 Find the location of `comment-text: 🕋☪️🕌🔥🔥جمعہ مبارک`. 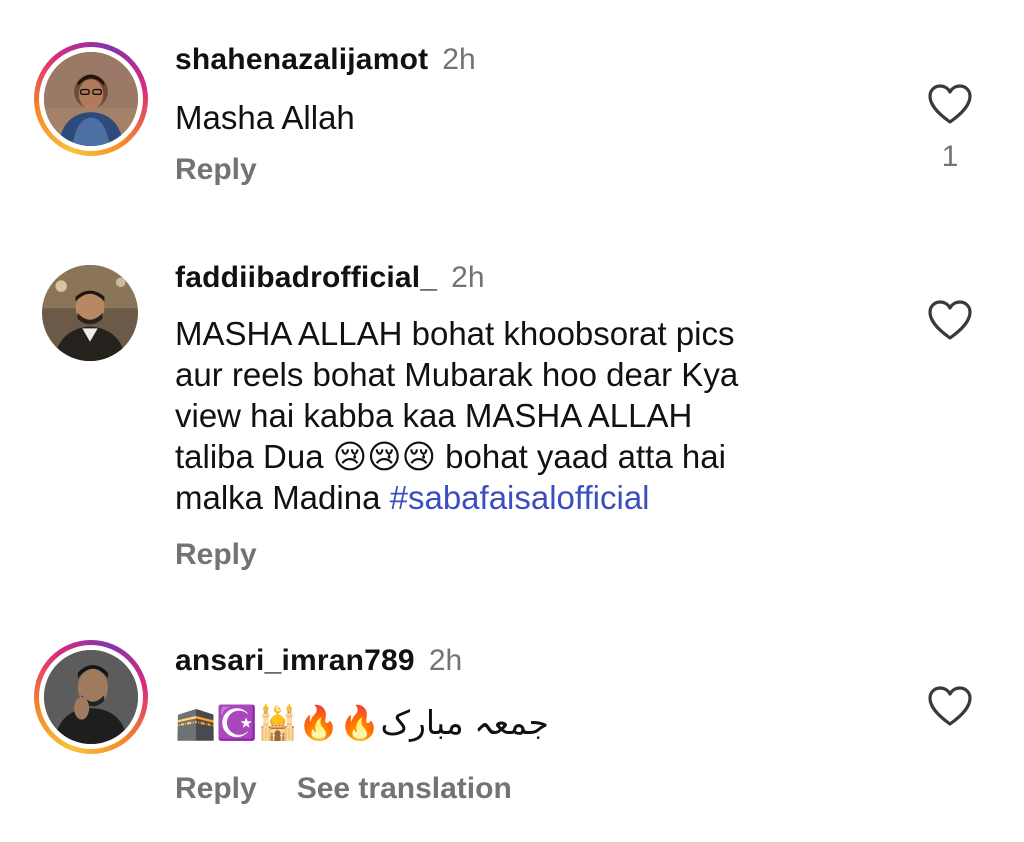

comment-text: 🕋☪️🕌🔥🔥جمعہ مبارک is located at coordinates (525, 722).